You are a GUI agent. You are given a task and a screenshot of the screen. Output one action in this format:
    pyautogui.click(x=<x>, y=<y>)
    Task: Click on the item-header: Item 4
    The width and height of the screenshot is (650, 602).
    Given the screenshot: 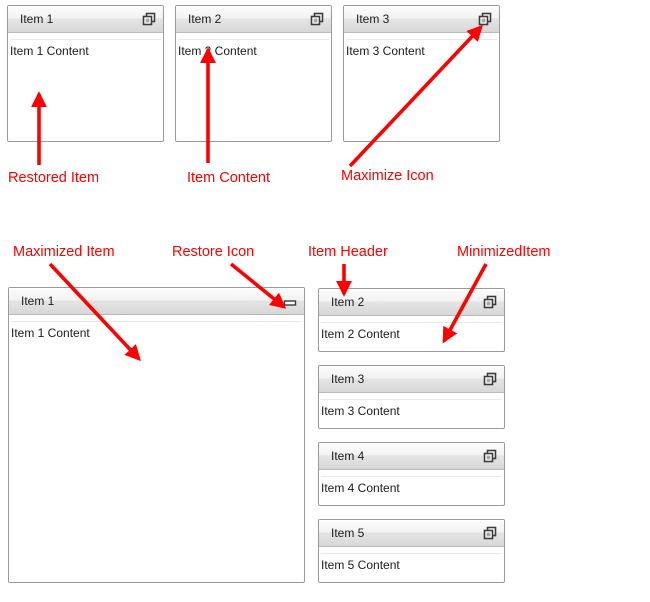 What is the action you would take?
    pyautogui.click(x=411, y=456)
    